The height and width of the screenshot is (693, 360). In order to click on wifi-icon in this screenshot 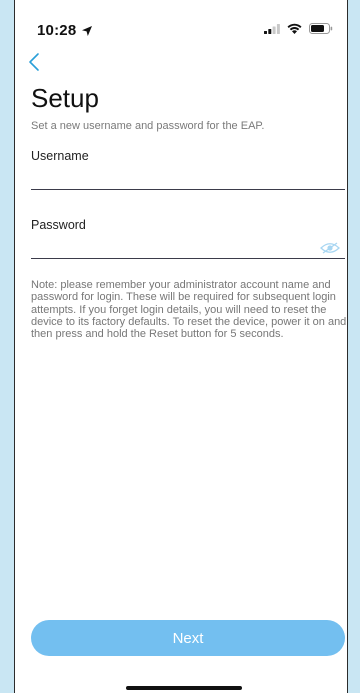, I will do `click(294, 28)`.